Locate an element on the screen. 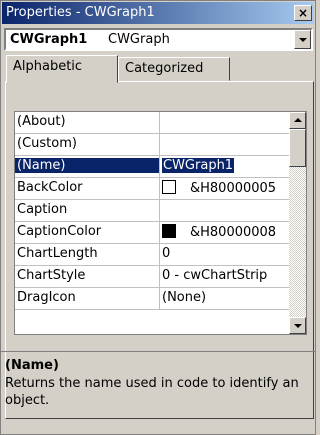 The image size is (320, 435). property-value-field: &H80000008 is located at coordinates (226, 232).